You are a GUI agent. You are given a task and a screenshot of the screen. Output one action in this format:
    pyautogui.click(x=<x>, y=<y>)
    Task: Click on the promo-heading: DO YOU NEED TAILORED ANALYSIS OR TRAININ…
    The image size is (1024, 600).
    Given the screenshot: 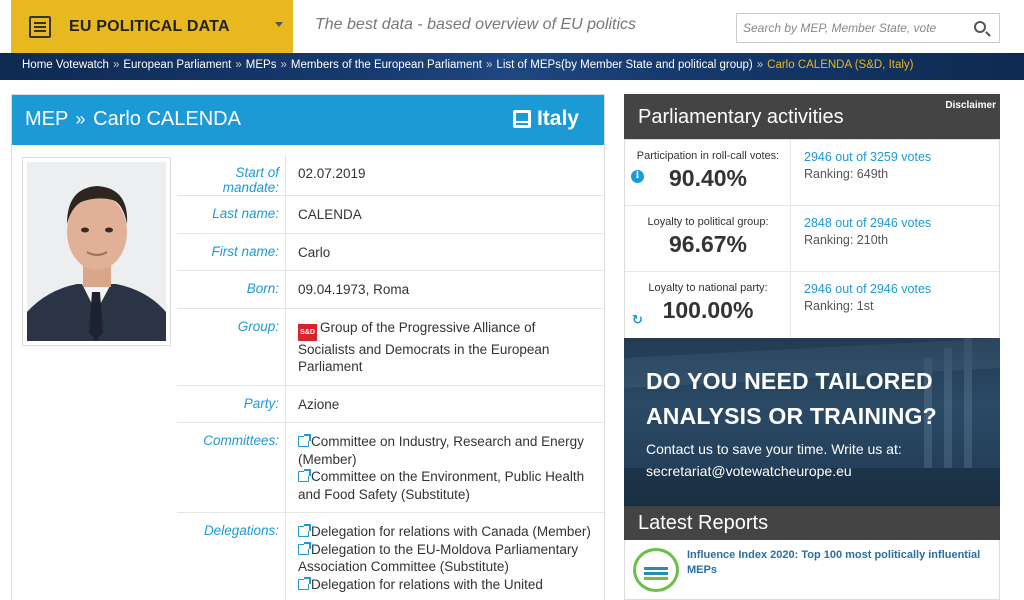 What is the action you would take?
    pyautogui.click(x=791, y=398)
    